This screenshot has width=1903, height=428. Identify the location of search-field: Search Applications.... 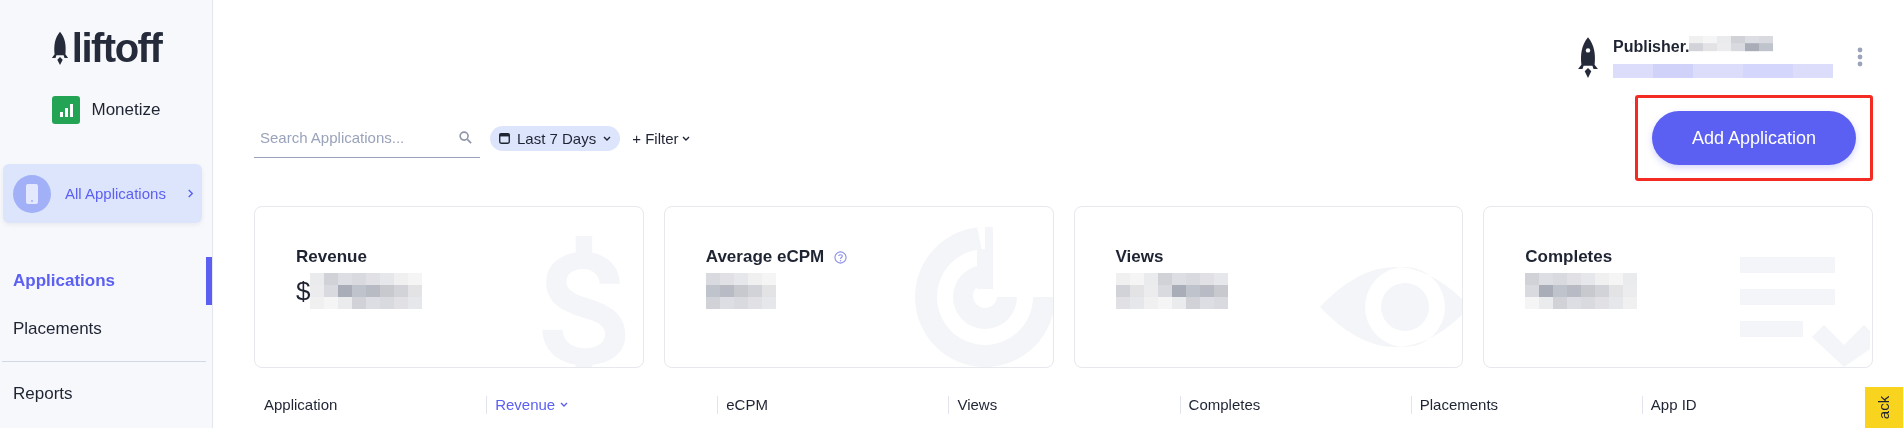
(358, 137).